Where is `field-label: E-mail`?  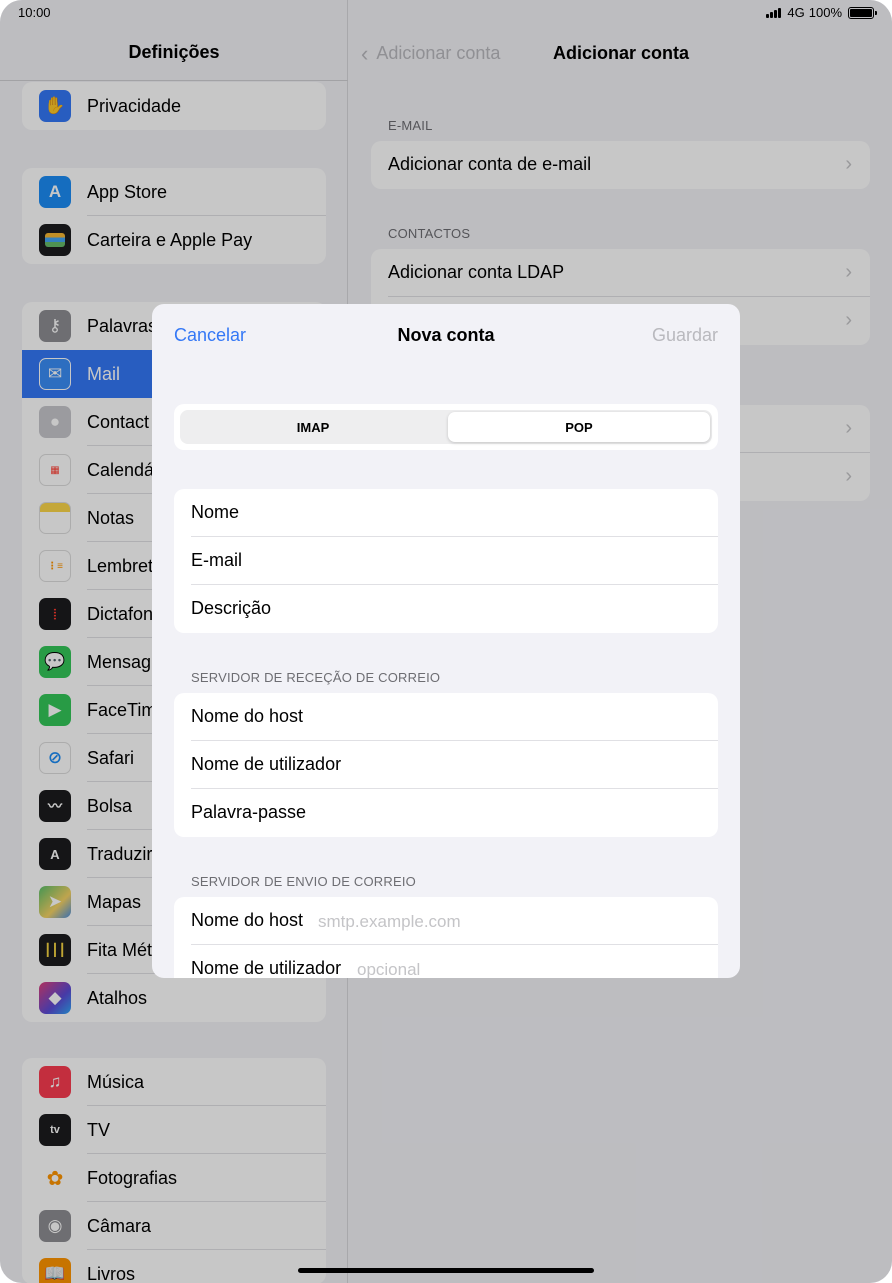
field-label: E-mail is located at coordinates (217, 560).